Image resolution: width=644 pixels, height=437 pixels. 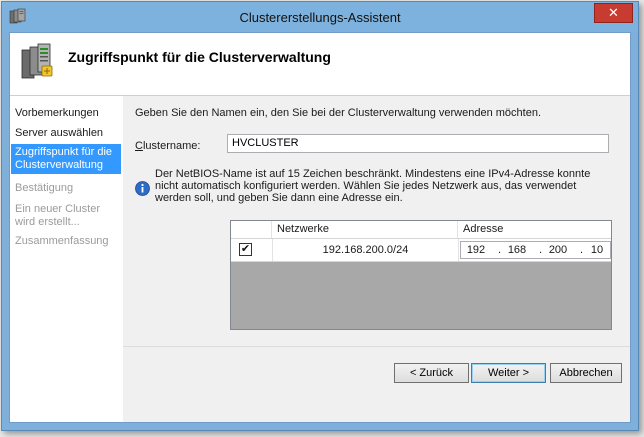 What do you see at coordinates (535, 250) in the screenshot?
I see `ip-address-input: 192 . 168 . 200 . 10` at bounding box center [535, 250].